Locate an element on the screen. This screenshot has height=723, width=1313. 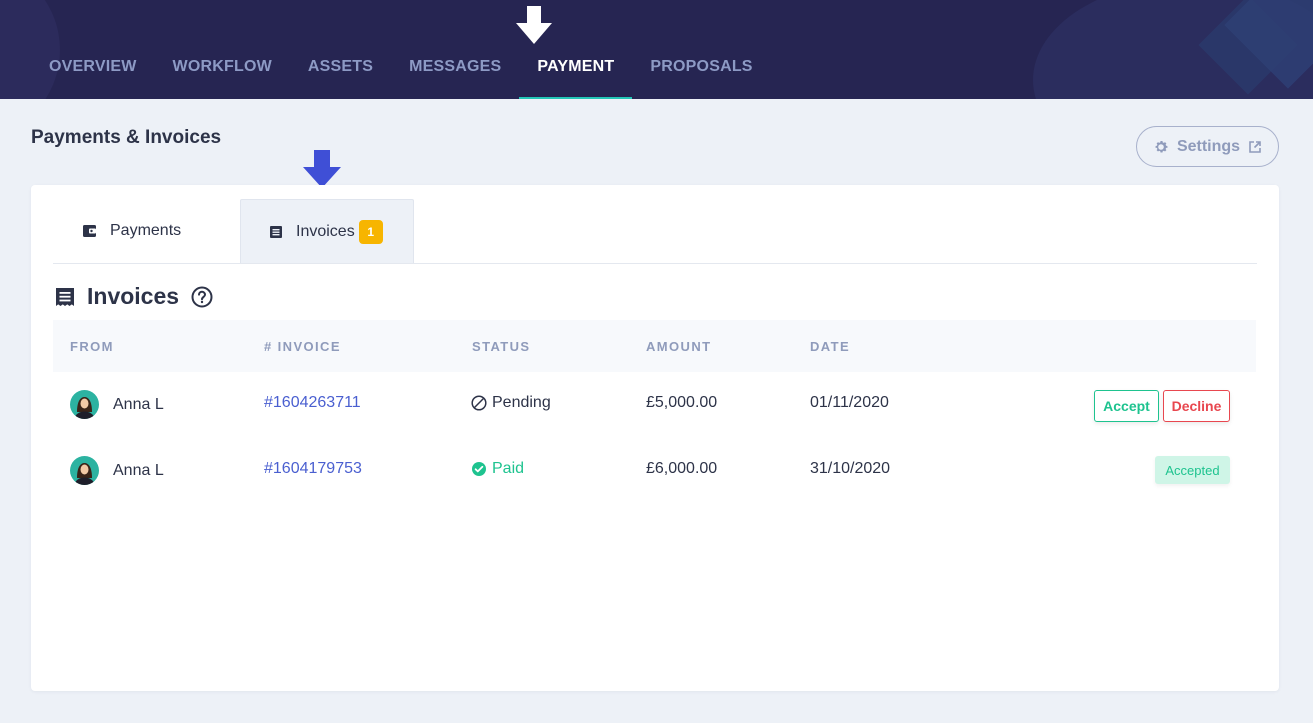
column-header-invoice: # INVOICE is located at coordinates (302, 346).